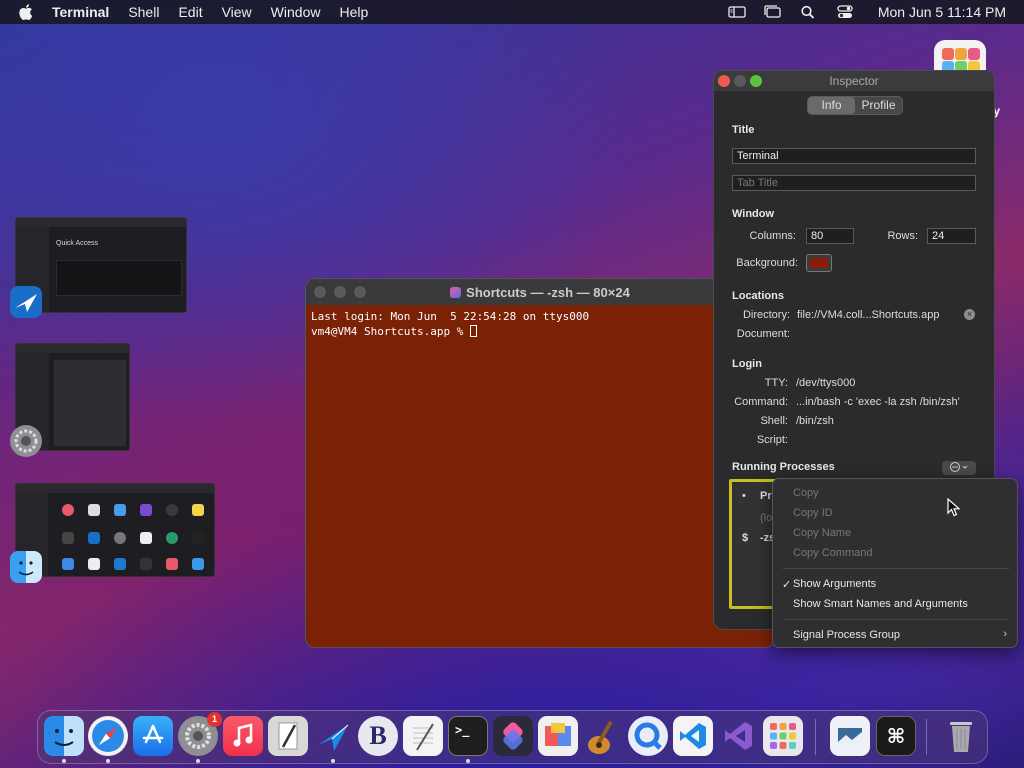 This screenshot has height=768, width=1024. I want to click on garageband-icon, so click(603, 736).